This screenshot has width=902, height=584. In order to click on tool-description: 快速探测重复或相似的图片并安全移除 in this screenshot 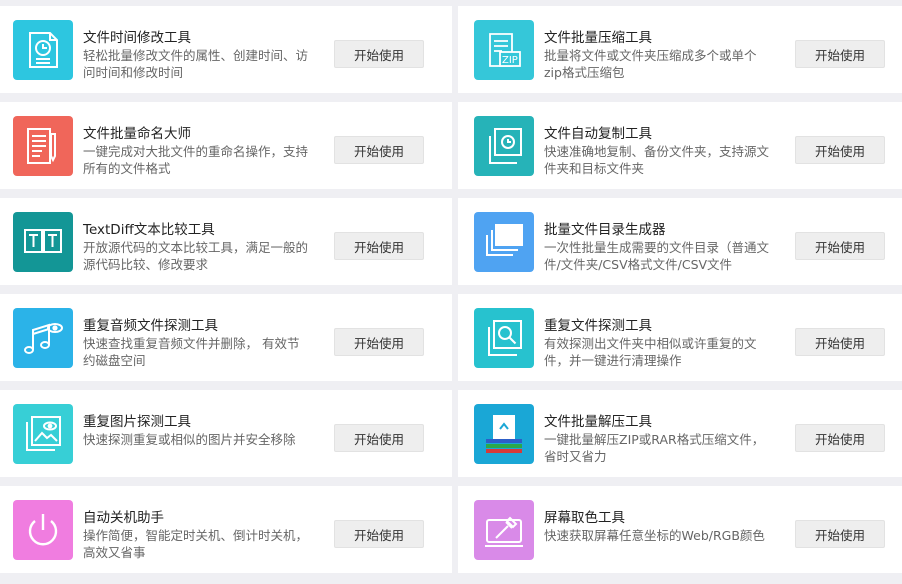, I will do `click(189, 439)`.